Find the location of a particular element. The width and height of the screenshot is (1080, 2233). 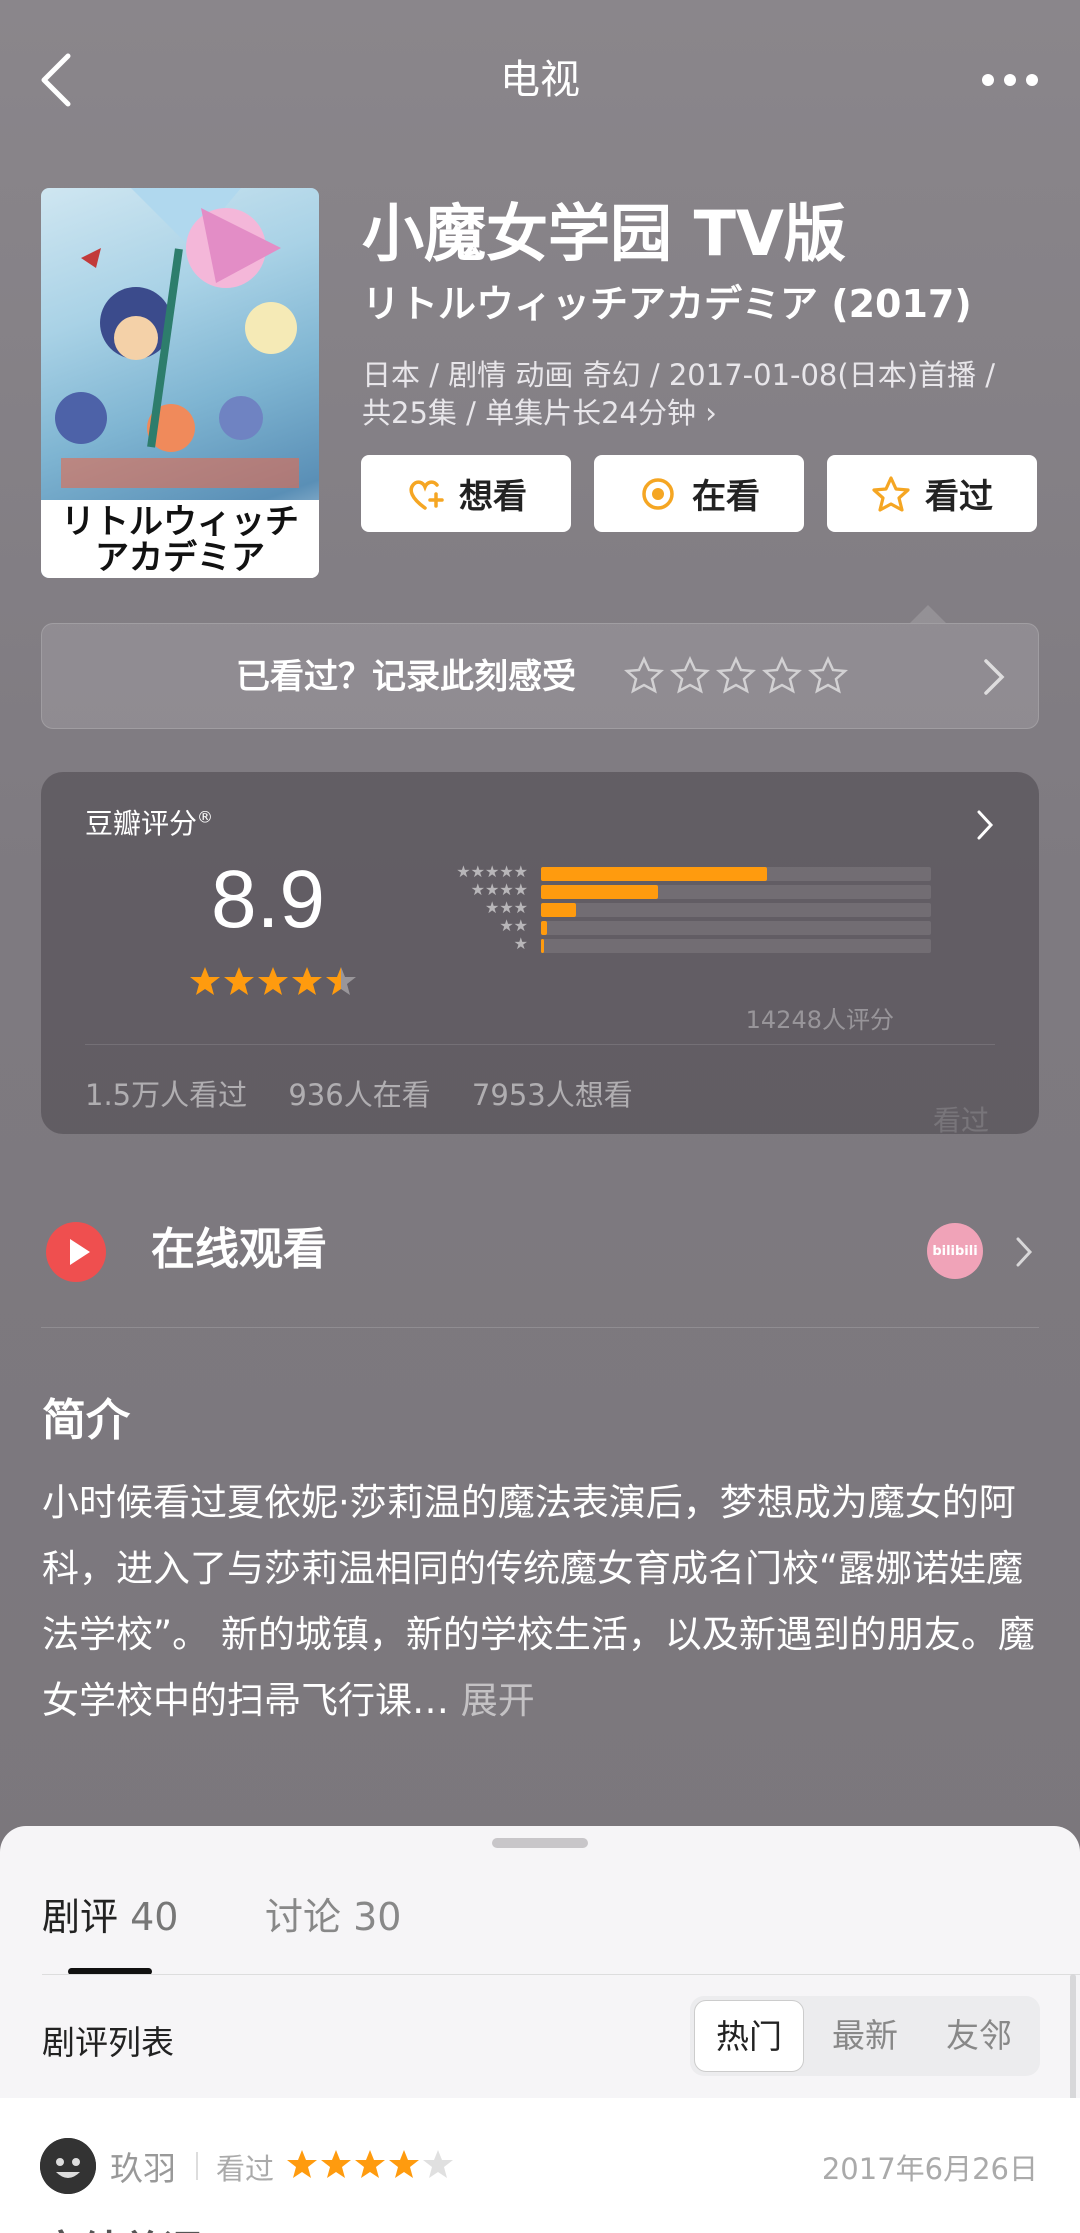

rating-stars is located at coordinates (273, 981).